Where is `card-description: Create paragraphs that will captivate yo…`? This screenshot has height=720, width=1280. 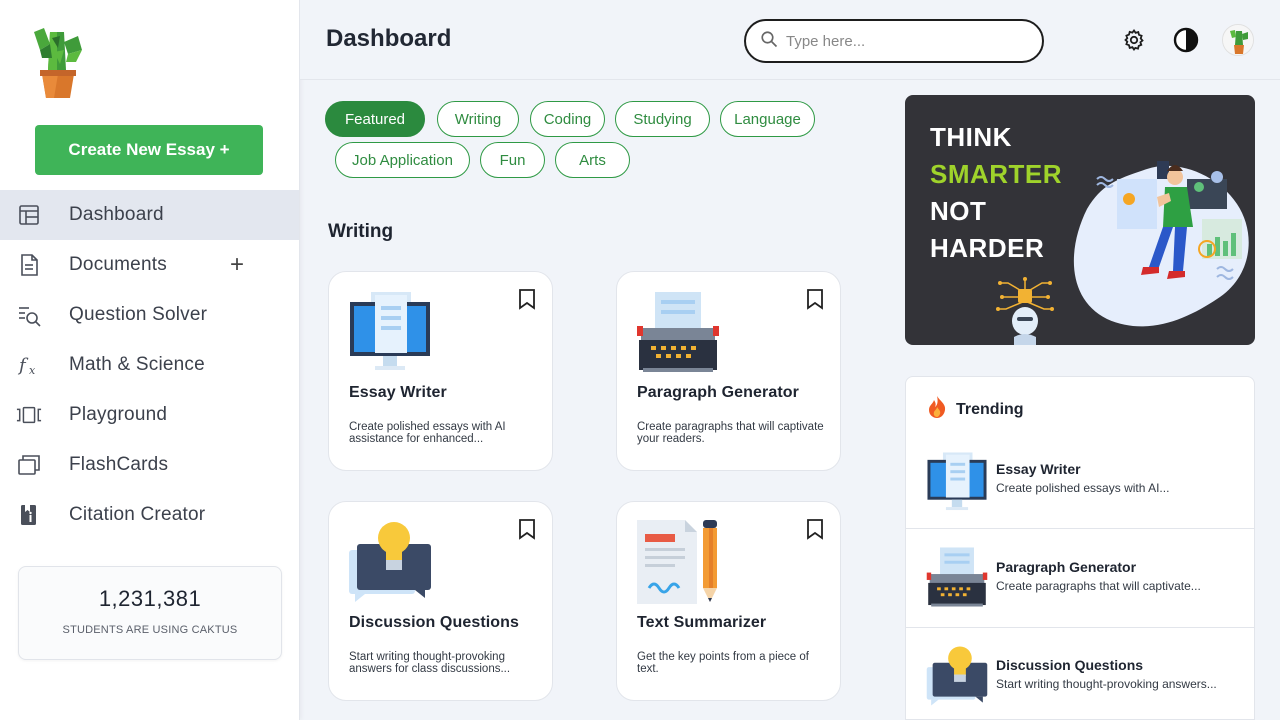
card-description: Create paragraphs that will captivate yo… is located at coordinates (730, 433).